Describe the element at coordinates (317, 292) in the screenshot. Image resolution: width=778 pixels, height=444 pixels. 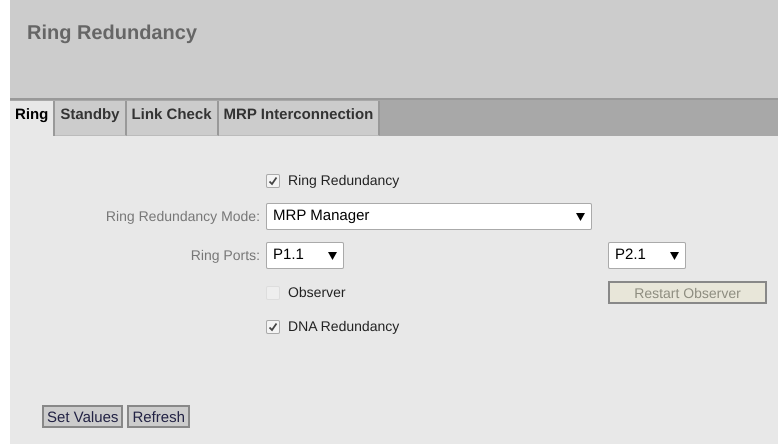
I see `checkbox-label: Observer` at that location.